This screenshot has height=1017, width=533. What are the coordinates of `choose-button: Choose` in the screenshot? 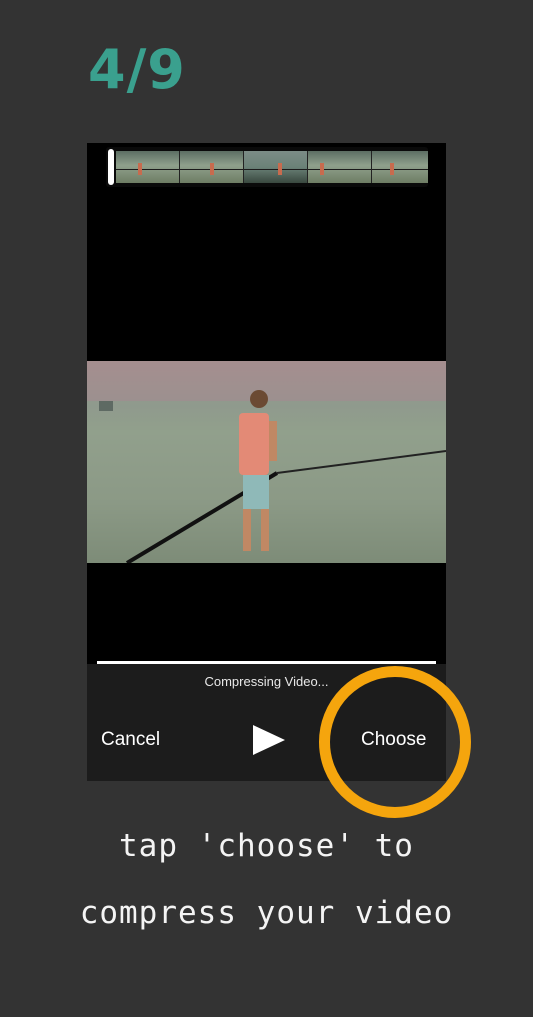 It's located at (394, 740).